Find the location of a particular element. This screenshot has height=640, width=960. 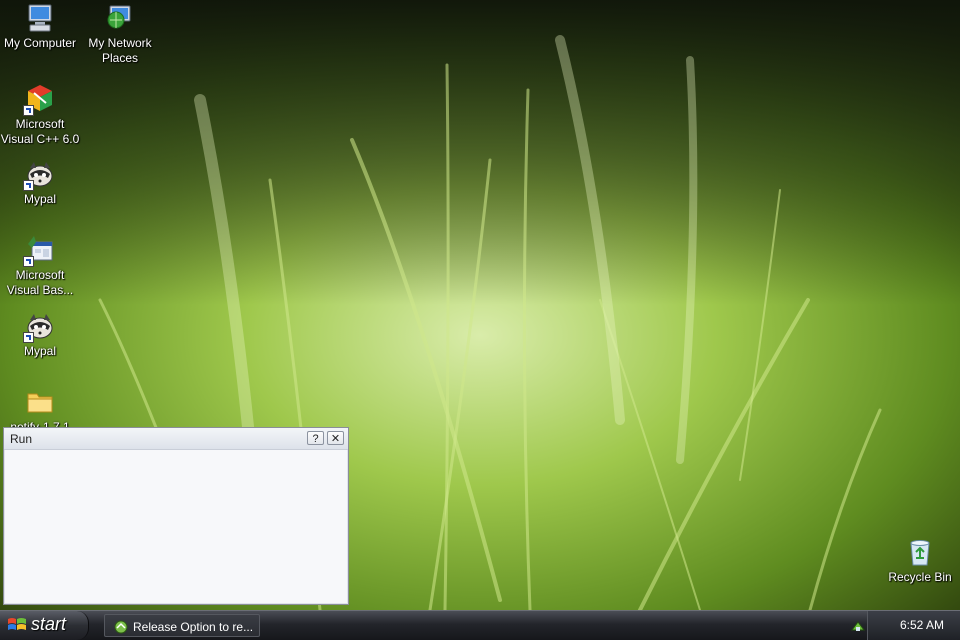

desktop-icon-label: Microsoft Visual C++ 6.0 is located at coordinates (40, 131).